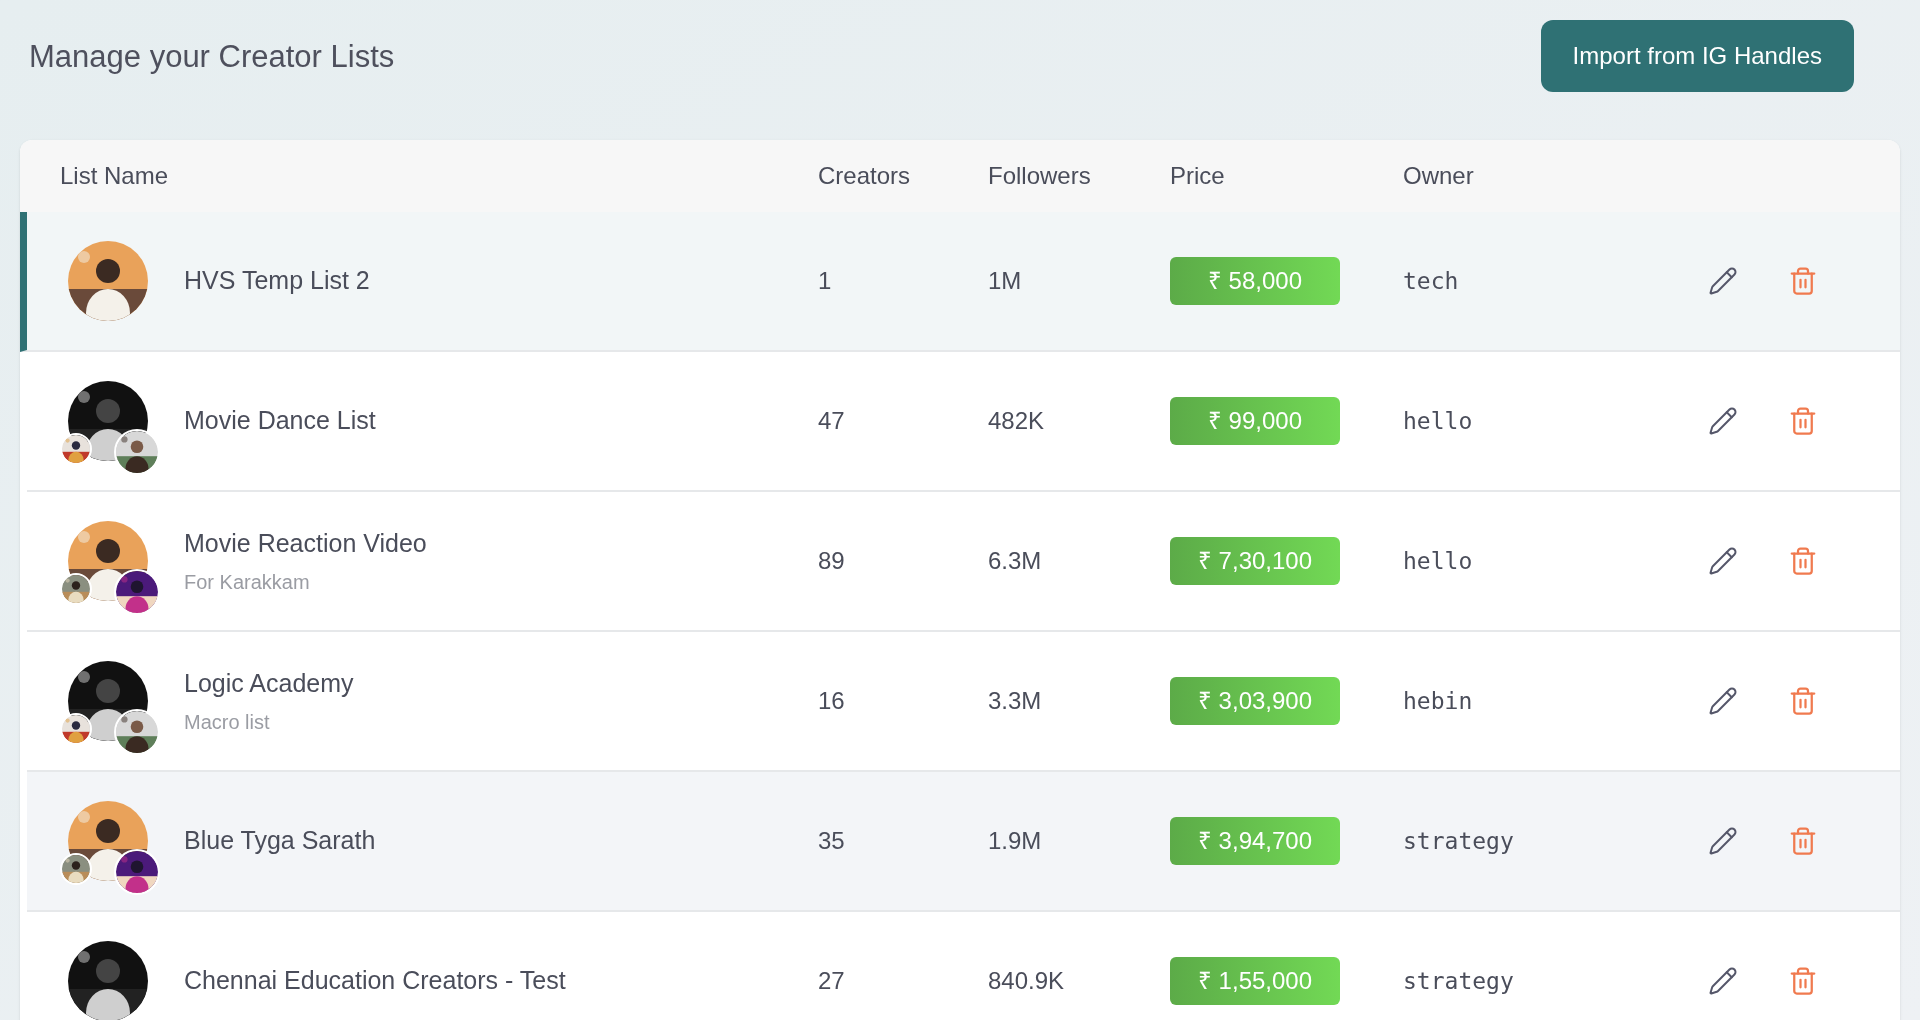  What do you see at coordinates (1255, 561) in the screenshot?
I see `price-badge: ₹ 7,30,100` at bounding box center [1255, 561].